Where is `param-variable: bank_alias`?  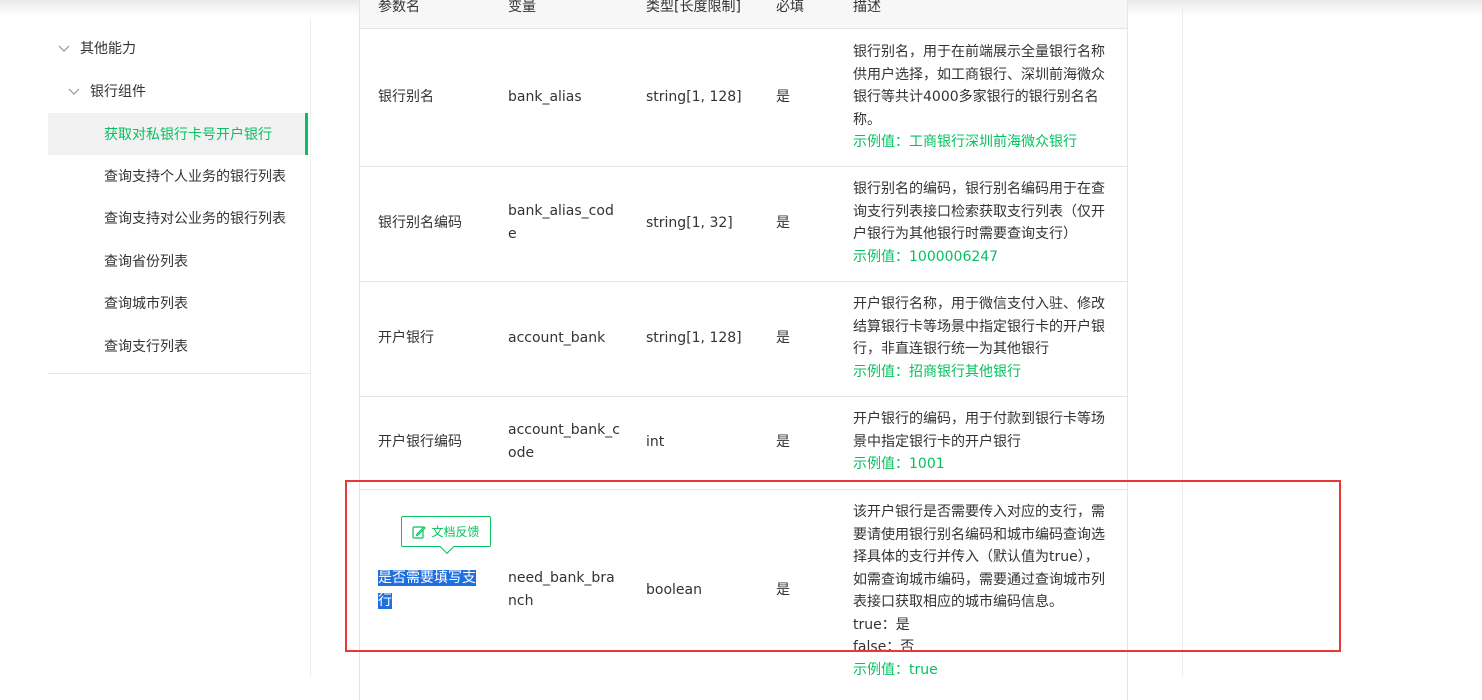
param-variable: bank_alias is located at coordinates (545, 97).